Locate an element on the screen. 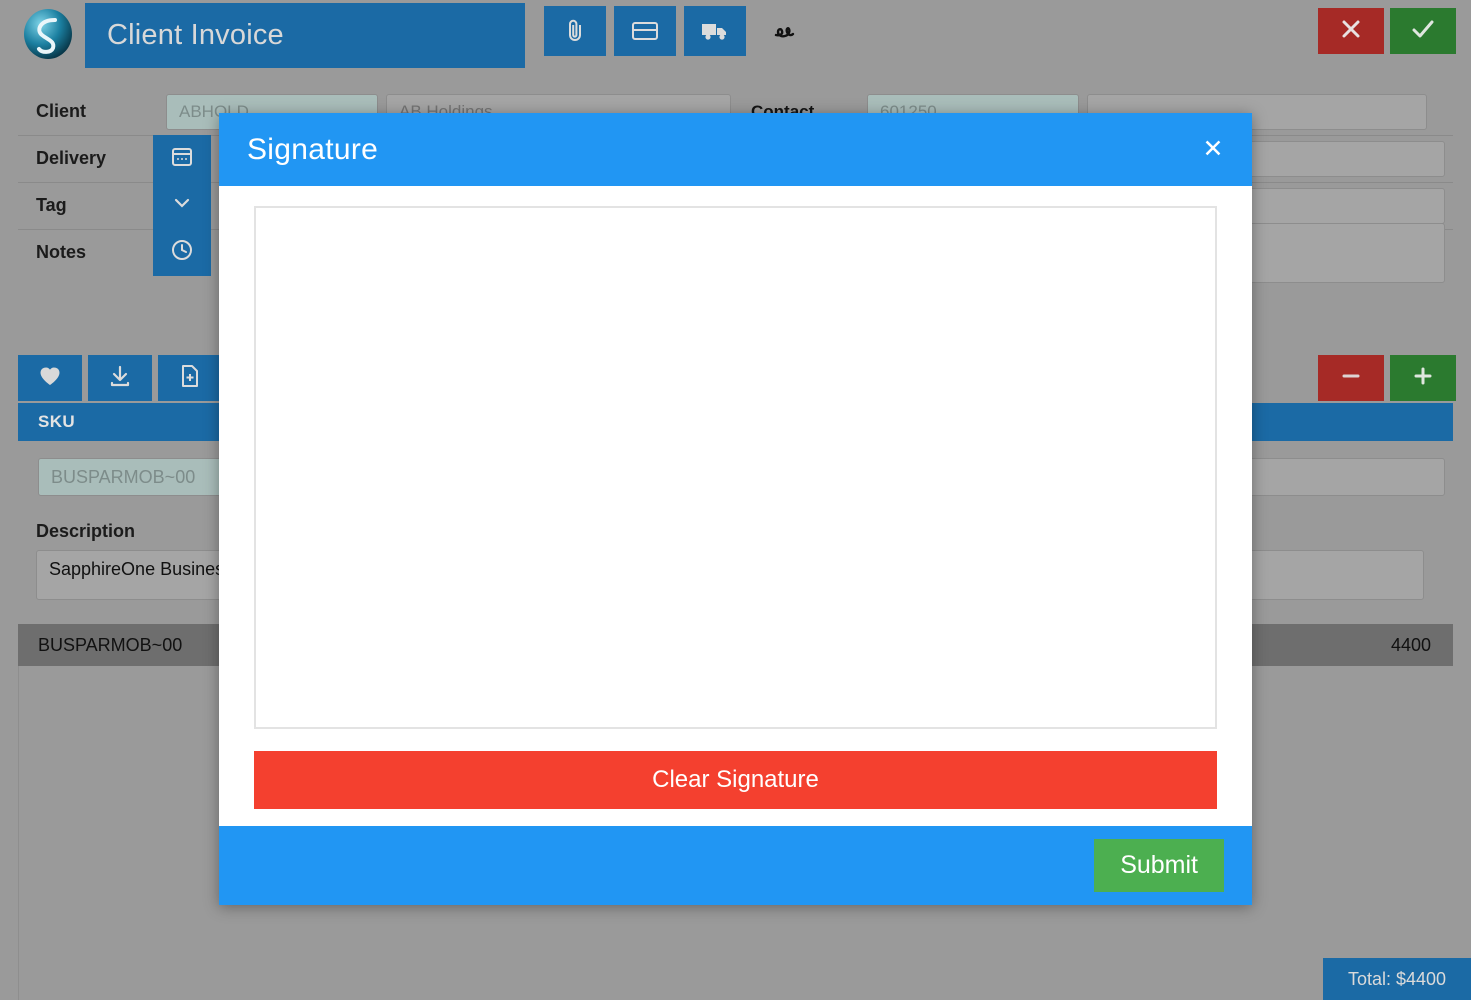 The height and width of the screenshot is (1000, 1471). add-line-button is located at coordinates (1423, 378).